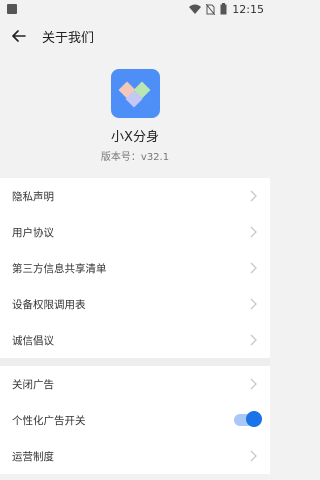 This screenshot has width=320, height=480. What do you see at coordinates (33, 232) in the screenshot?
I see `list-item-label: 用户协议` at bounding box center [33, 232].